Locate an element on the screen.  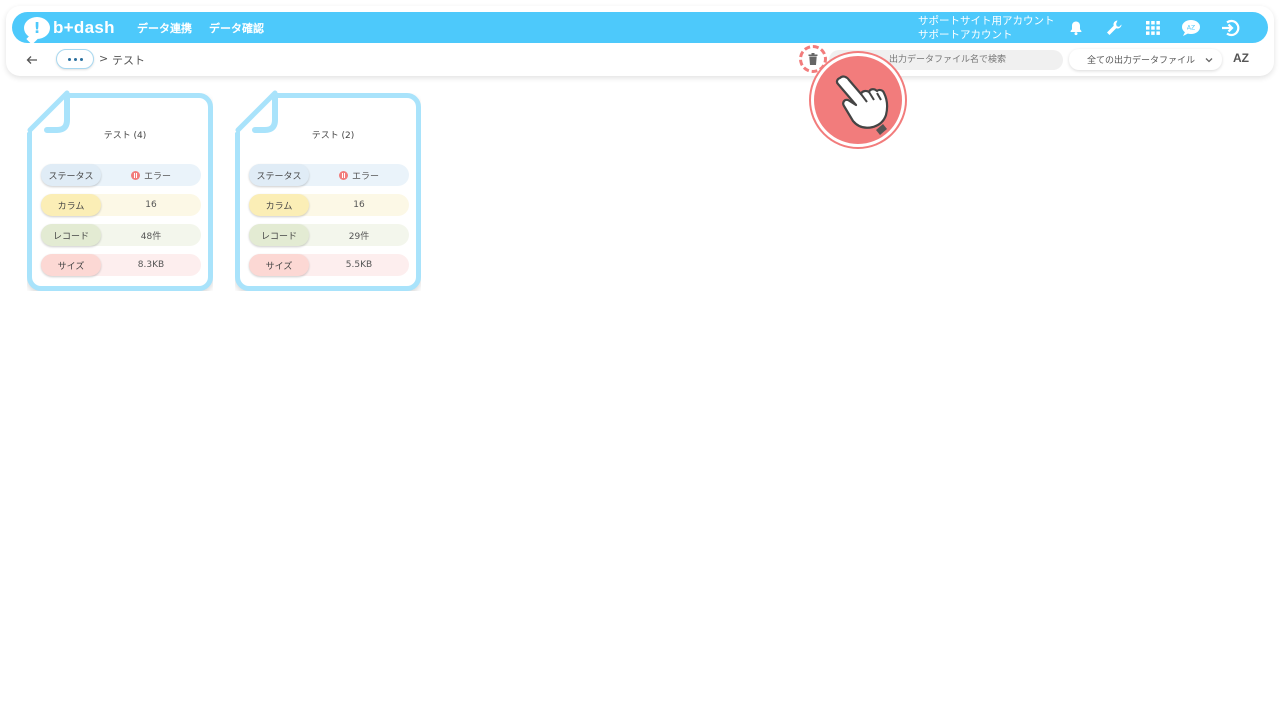
sort-button: AZ is located at coordinates (1241, 58).